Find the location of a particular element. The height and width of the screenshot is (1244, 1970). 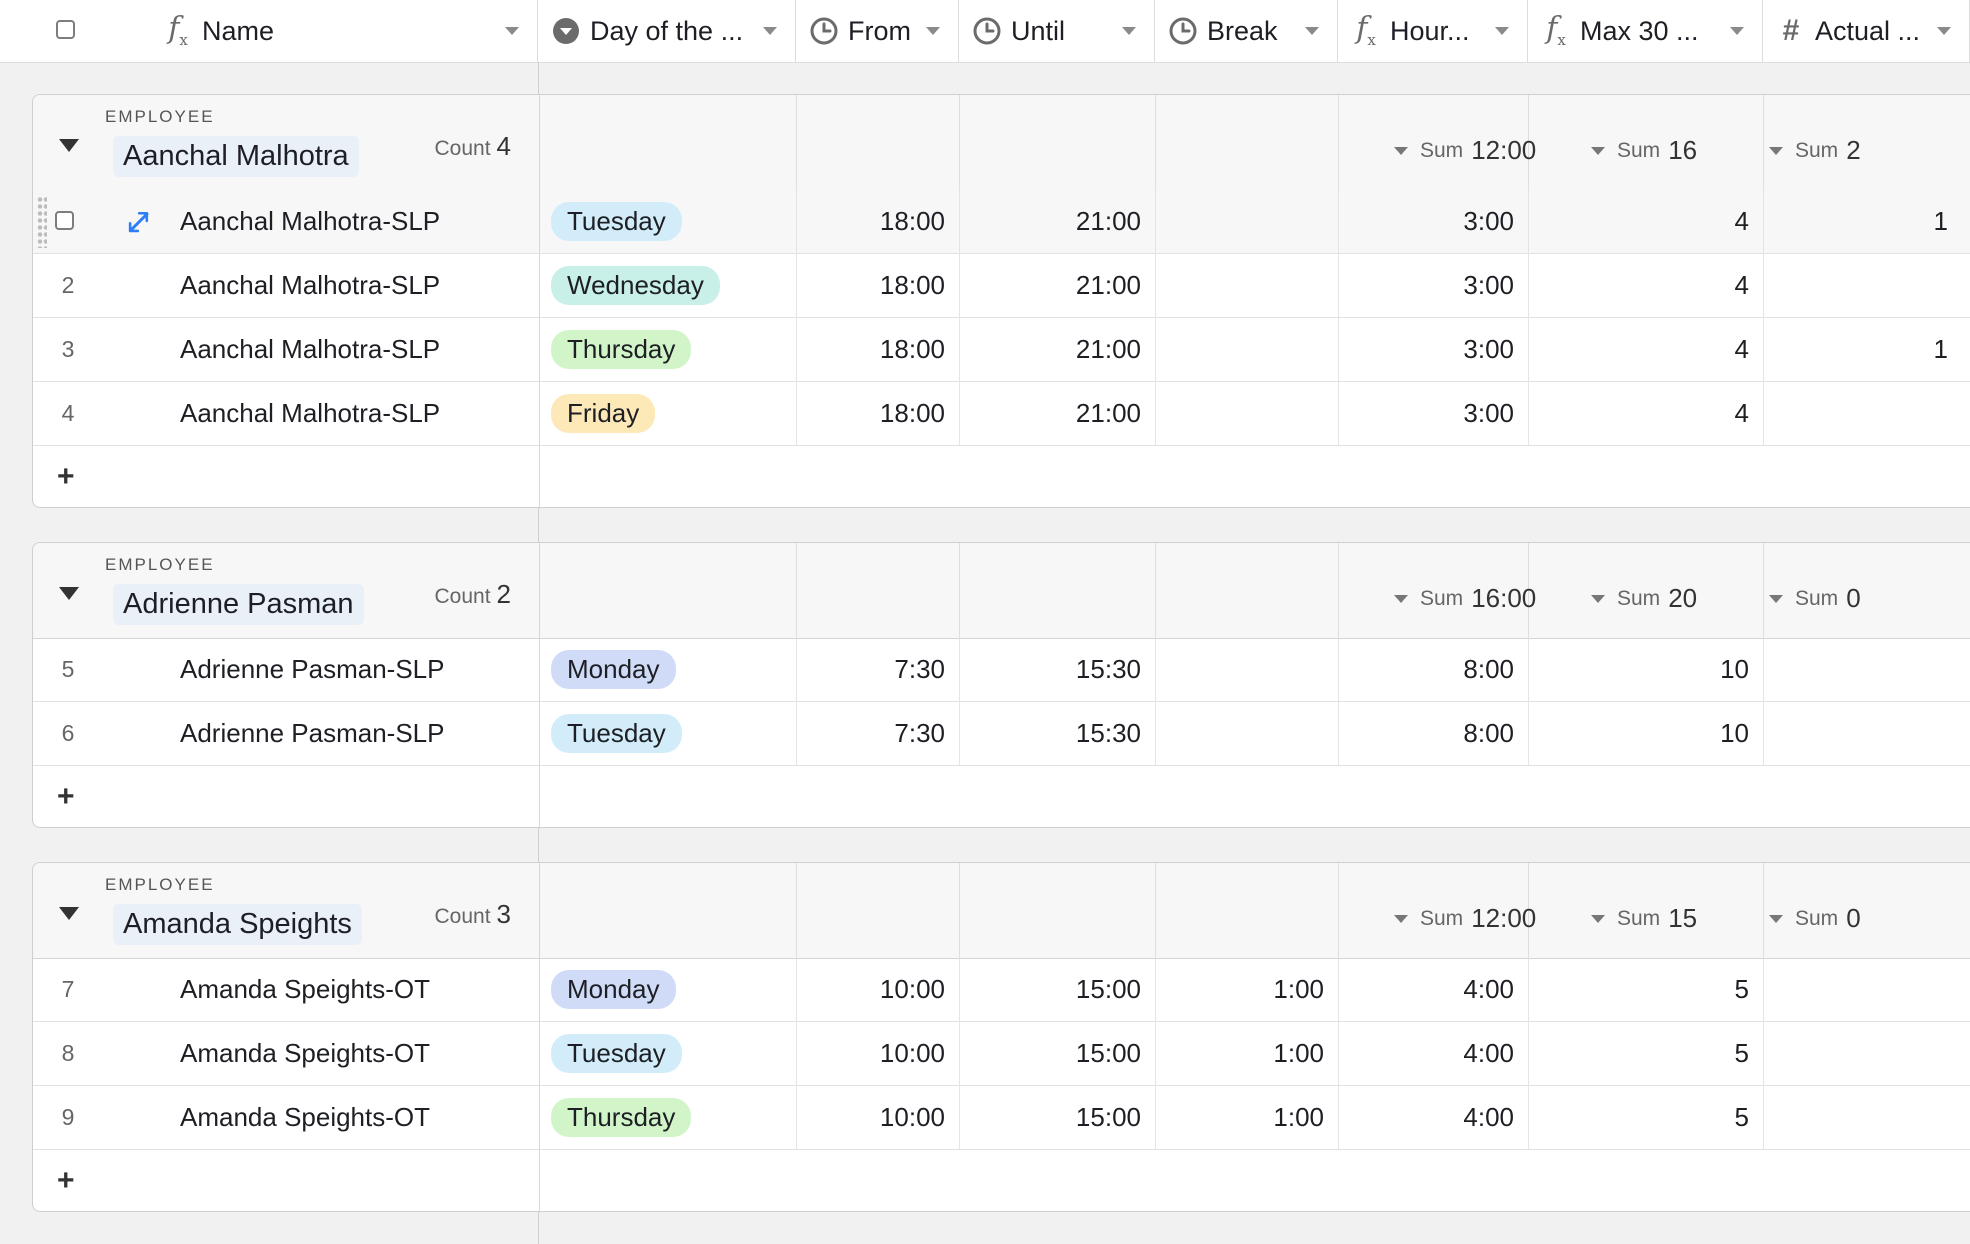

column-header-break: Break is located at coordinates (1246, 31).